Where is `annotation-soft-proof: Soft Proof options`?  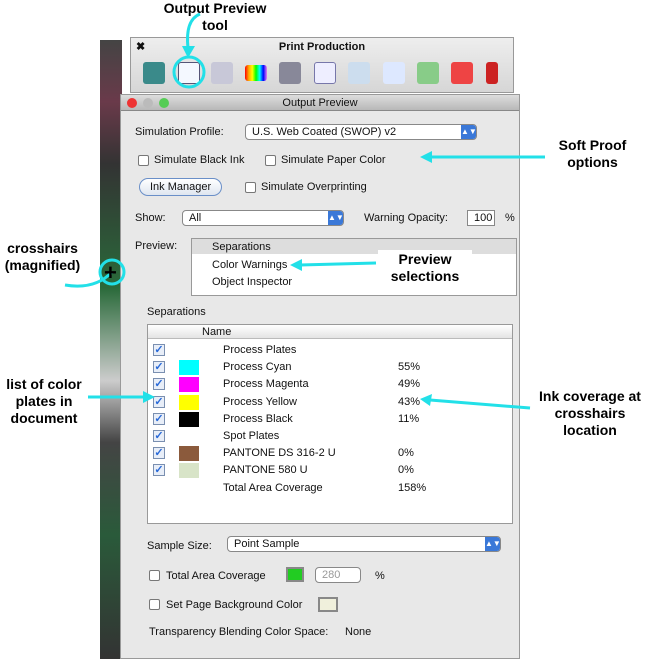 annotation-soft-proof: Soft Proof options is located at coordinates (592, 153).